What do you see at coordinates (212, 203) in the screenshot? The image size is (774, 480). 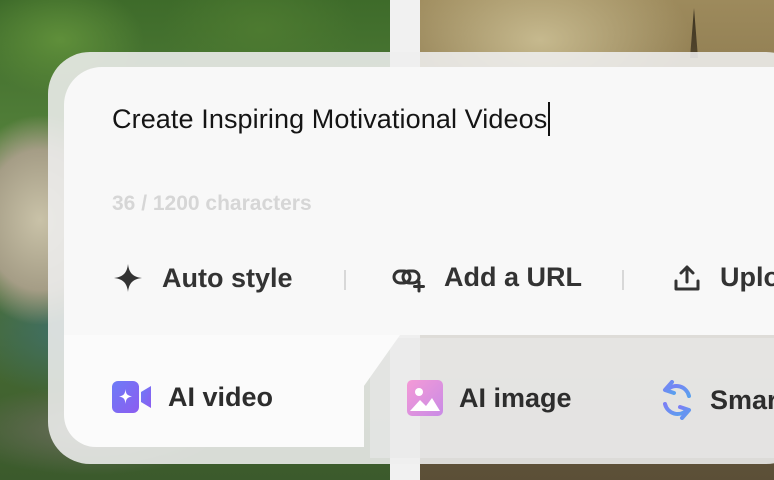 I see `character-counter: 36 / 1200 characters` at bounding box center [212, 203].